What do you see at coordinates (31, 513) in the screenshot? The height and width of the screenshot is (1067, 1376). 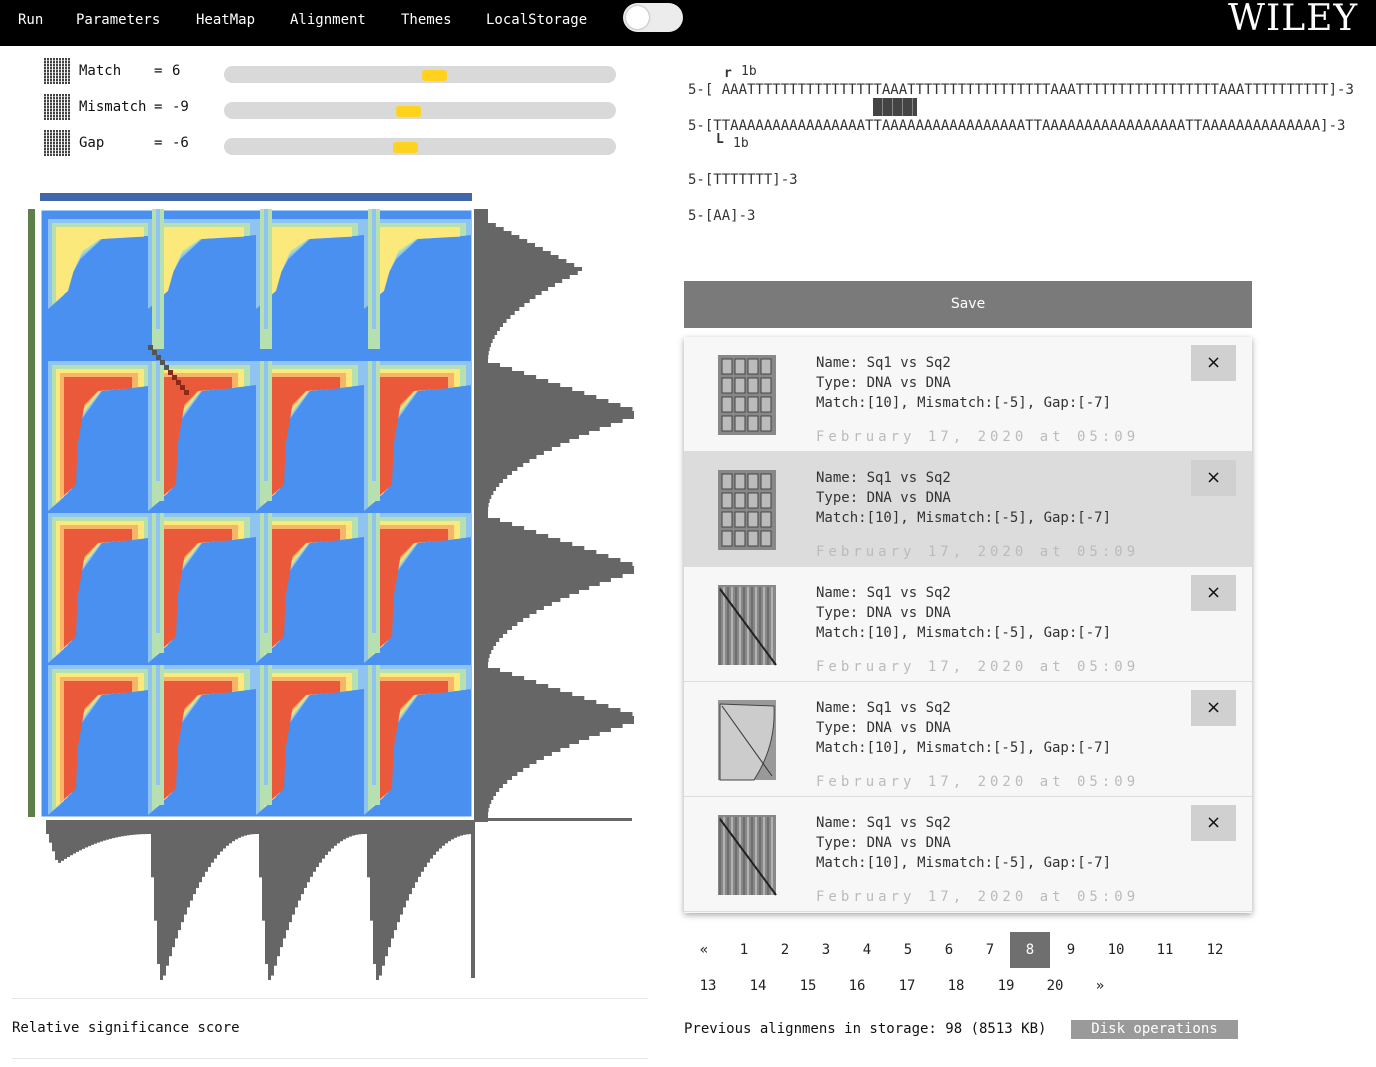 I see `sequence-left-bar` at bounding box center [31, 513].